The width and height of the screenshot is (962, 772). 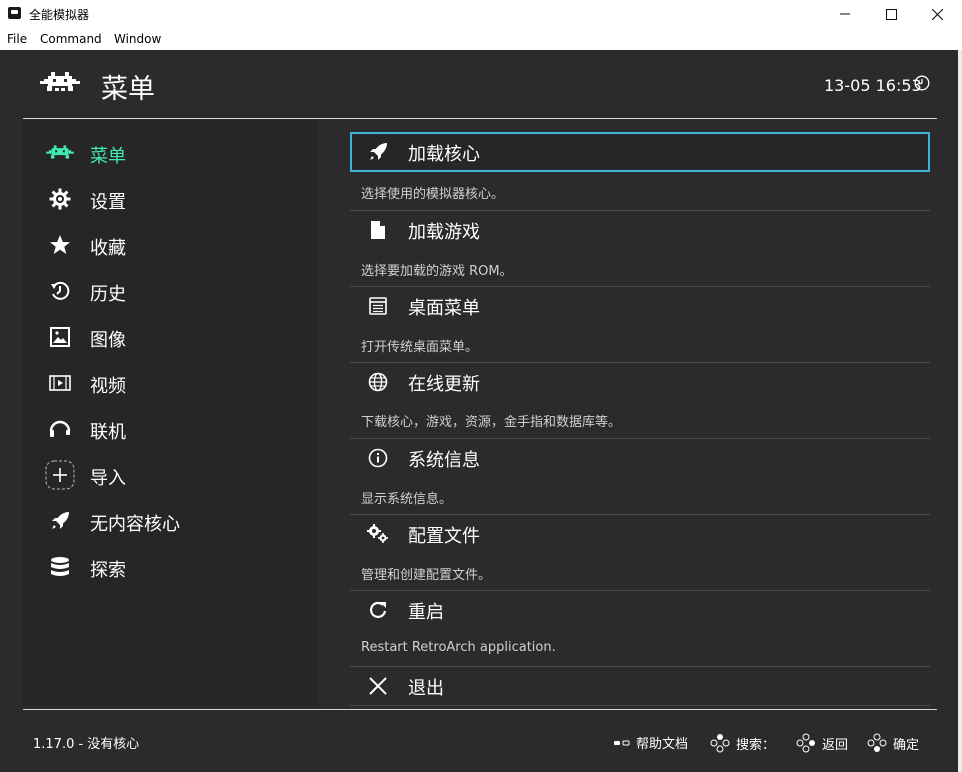 I want to click on sidebar-item-label: 探索, so click(x=108, y=570).